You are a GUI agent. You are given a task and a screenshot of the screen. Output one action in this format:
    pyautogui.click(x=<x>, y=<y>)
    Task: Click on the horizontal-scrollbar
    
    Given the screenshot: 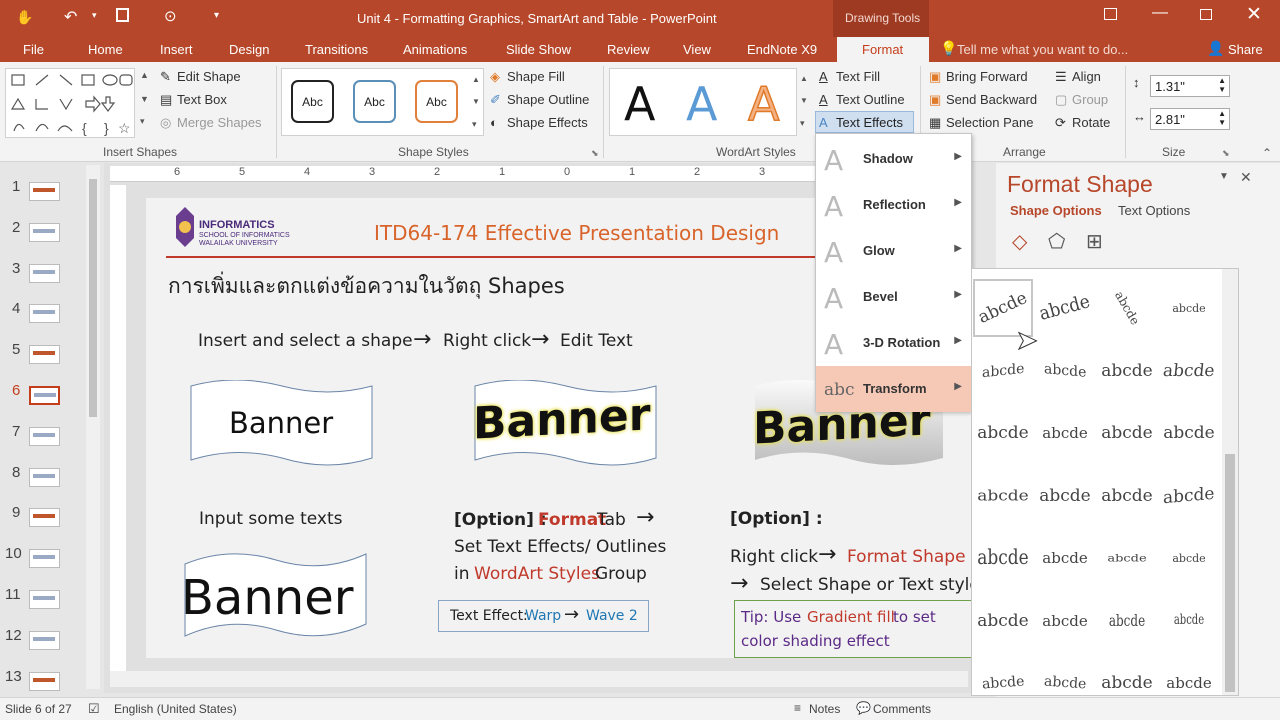 What is the action you would take?
    pyautogui.click(x=539, y=679)
    